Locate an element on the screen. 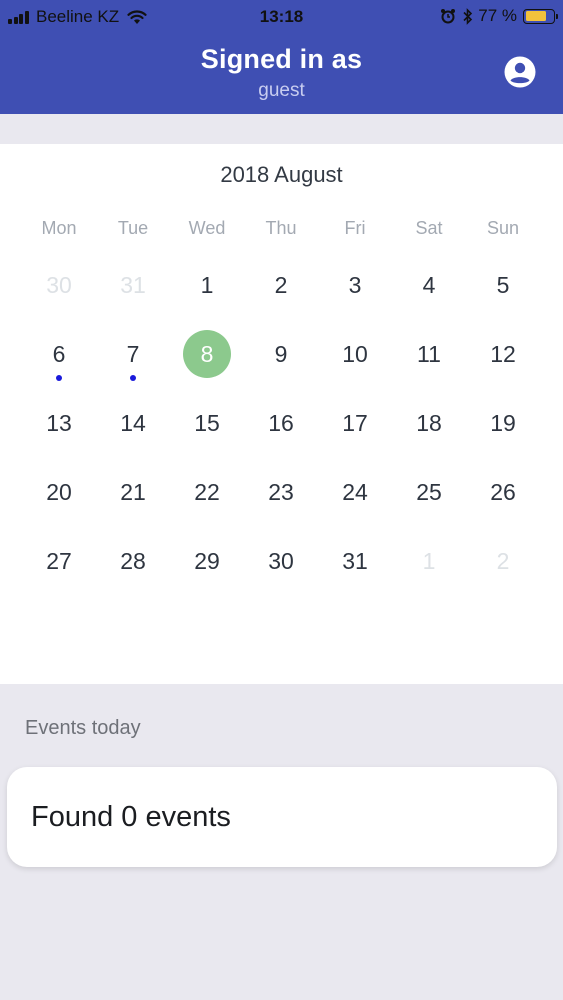  calendar-day: 24 is located at coordinates (355, 492).